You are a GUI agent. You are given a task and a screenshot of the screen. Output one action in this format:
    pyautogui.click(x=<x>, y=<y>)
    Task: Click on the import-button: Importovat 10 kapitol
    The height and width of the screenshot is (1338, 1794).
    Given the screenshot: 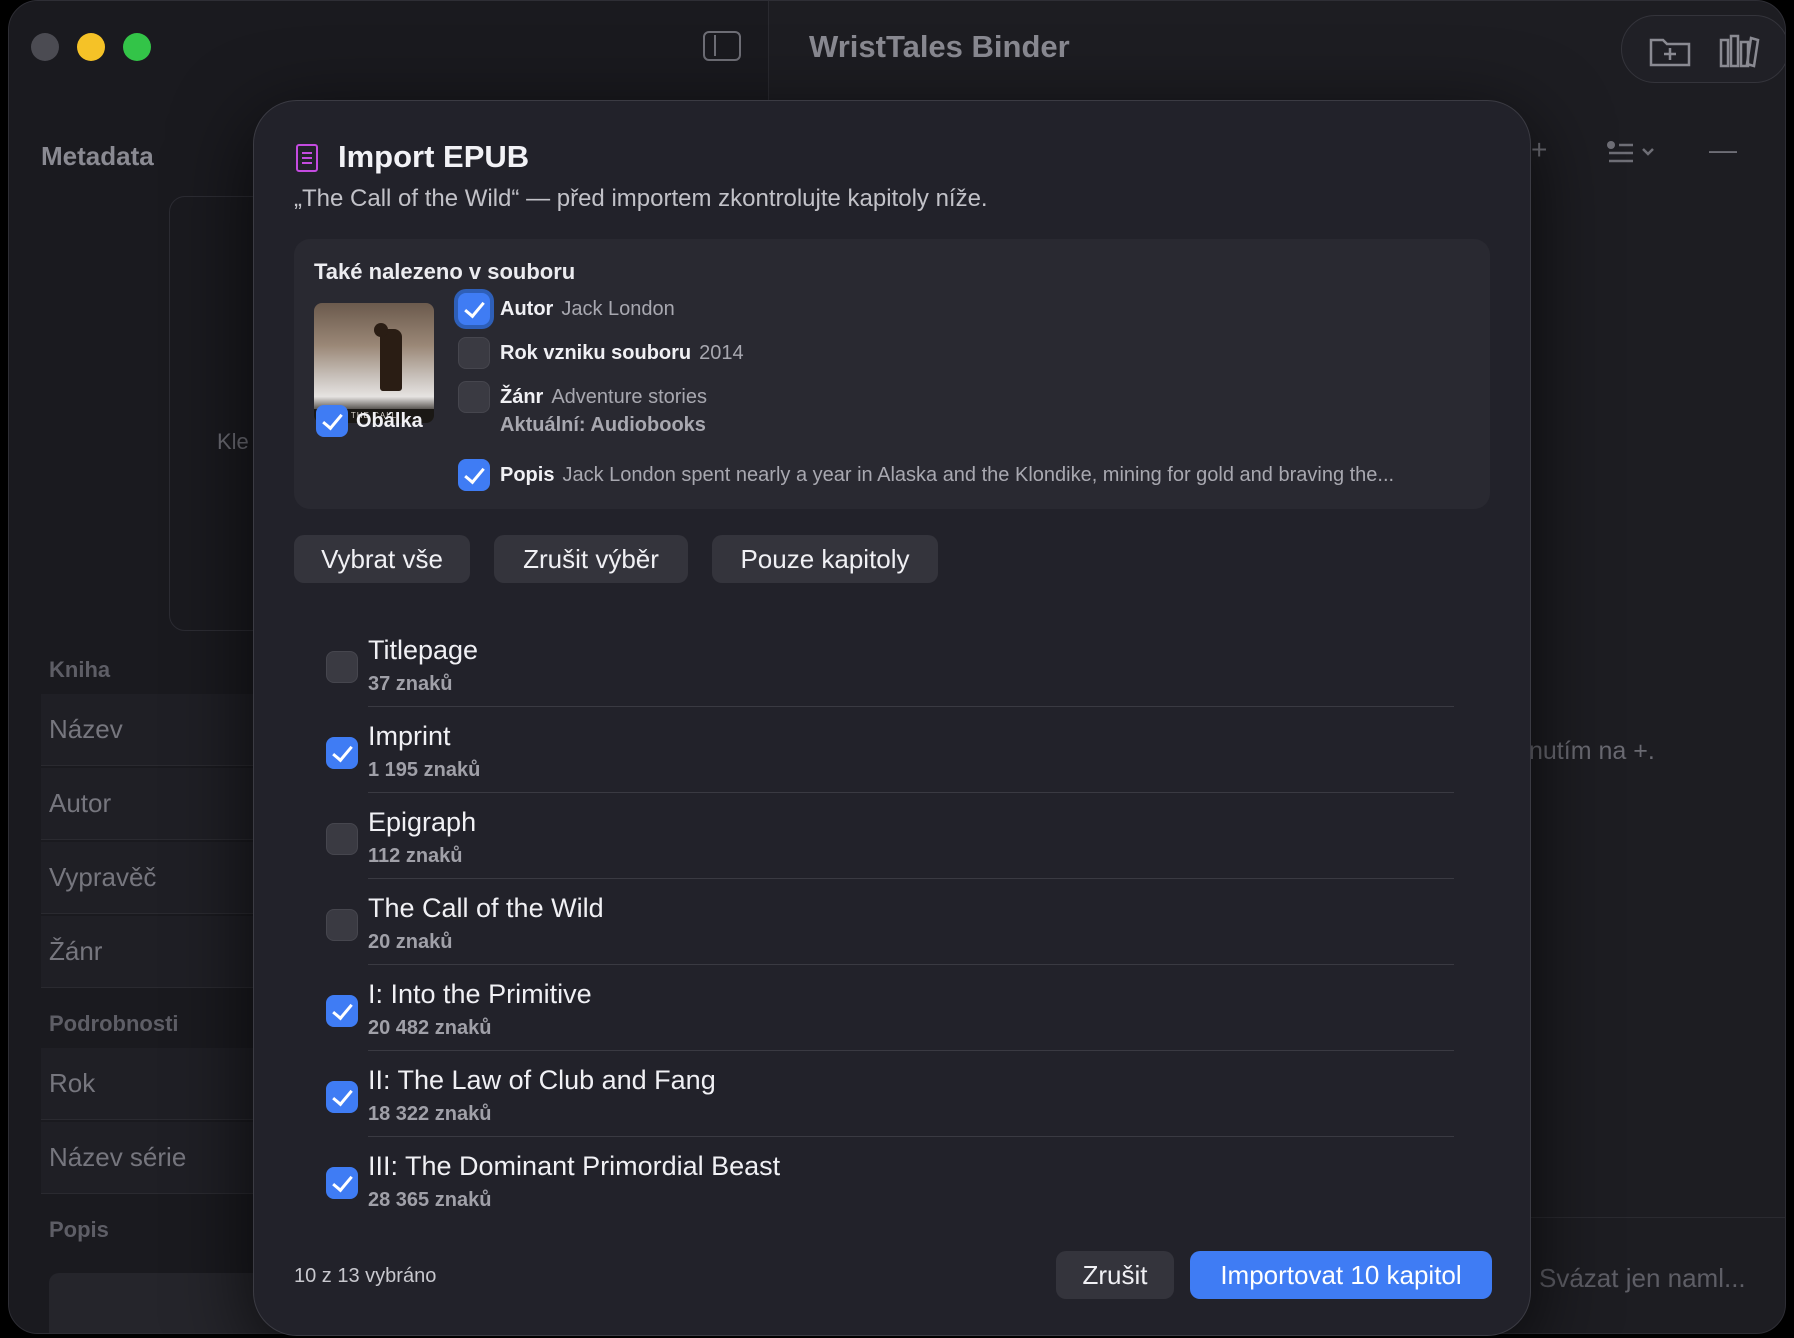 What is the action you would take?
    pyautogui.click(x=1341, y=1275)
    